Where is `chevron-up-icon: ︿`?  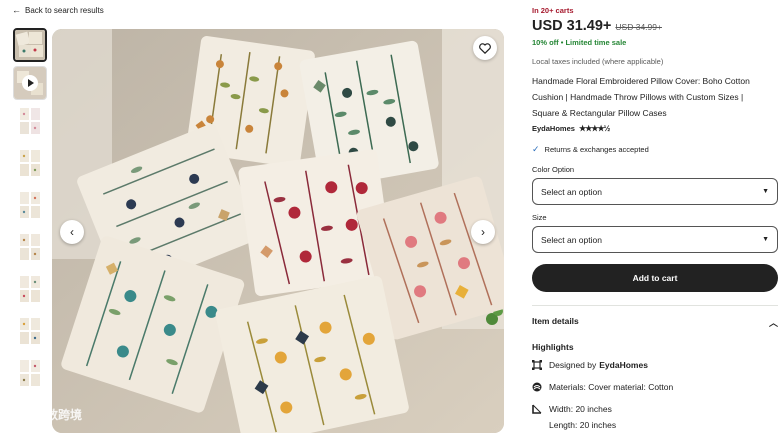
chevron-up-icon: ︿ is located at coordinates (773, 323).